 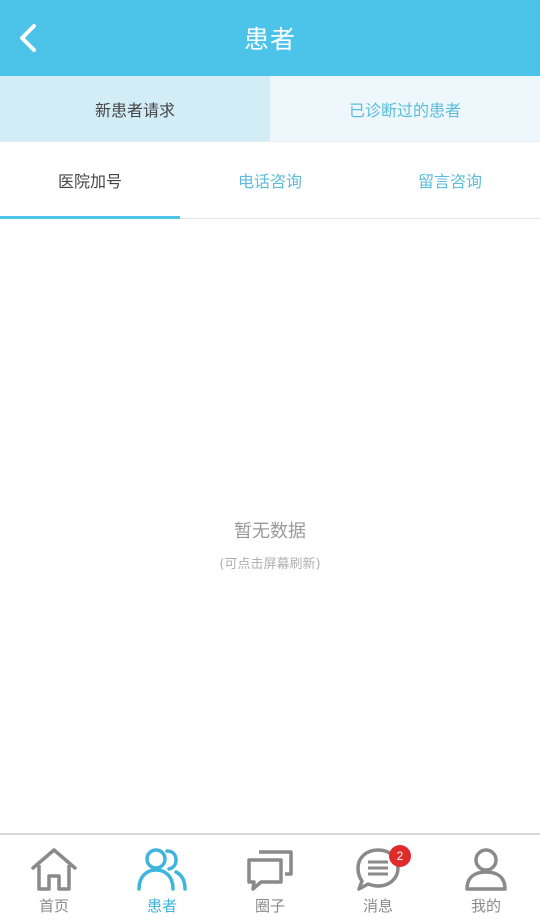 What do you see at coordinates (135, 108) in the screenshot?
I see `segment-new-patient-requests: 新患者请求` at bounding box center [135, 108].